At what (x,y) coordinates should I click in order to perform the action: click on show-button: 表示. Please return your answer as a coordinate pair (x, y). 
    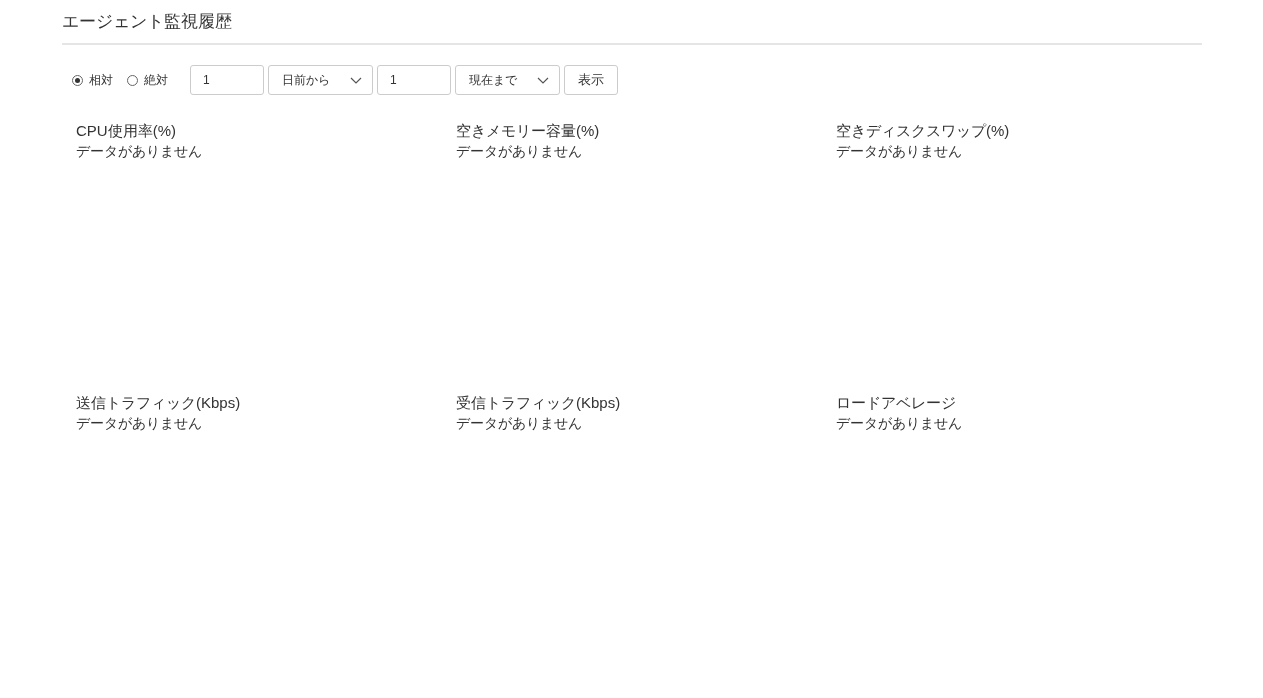
    Looking at the image, I should click on (591, 80).